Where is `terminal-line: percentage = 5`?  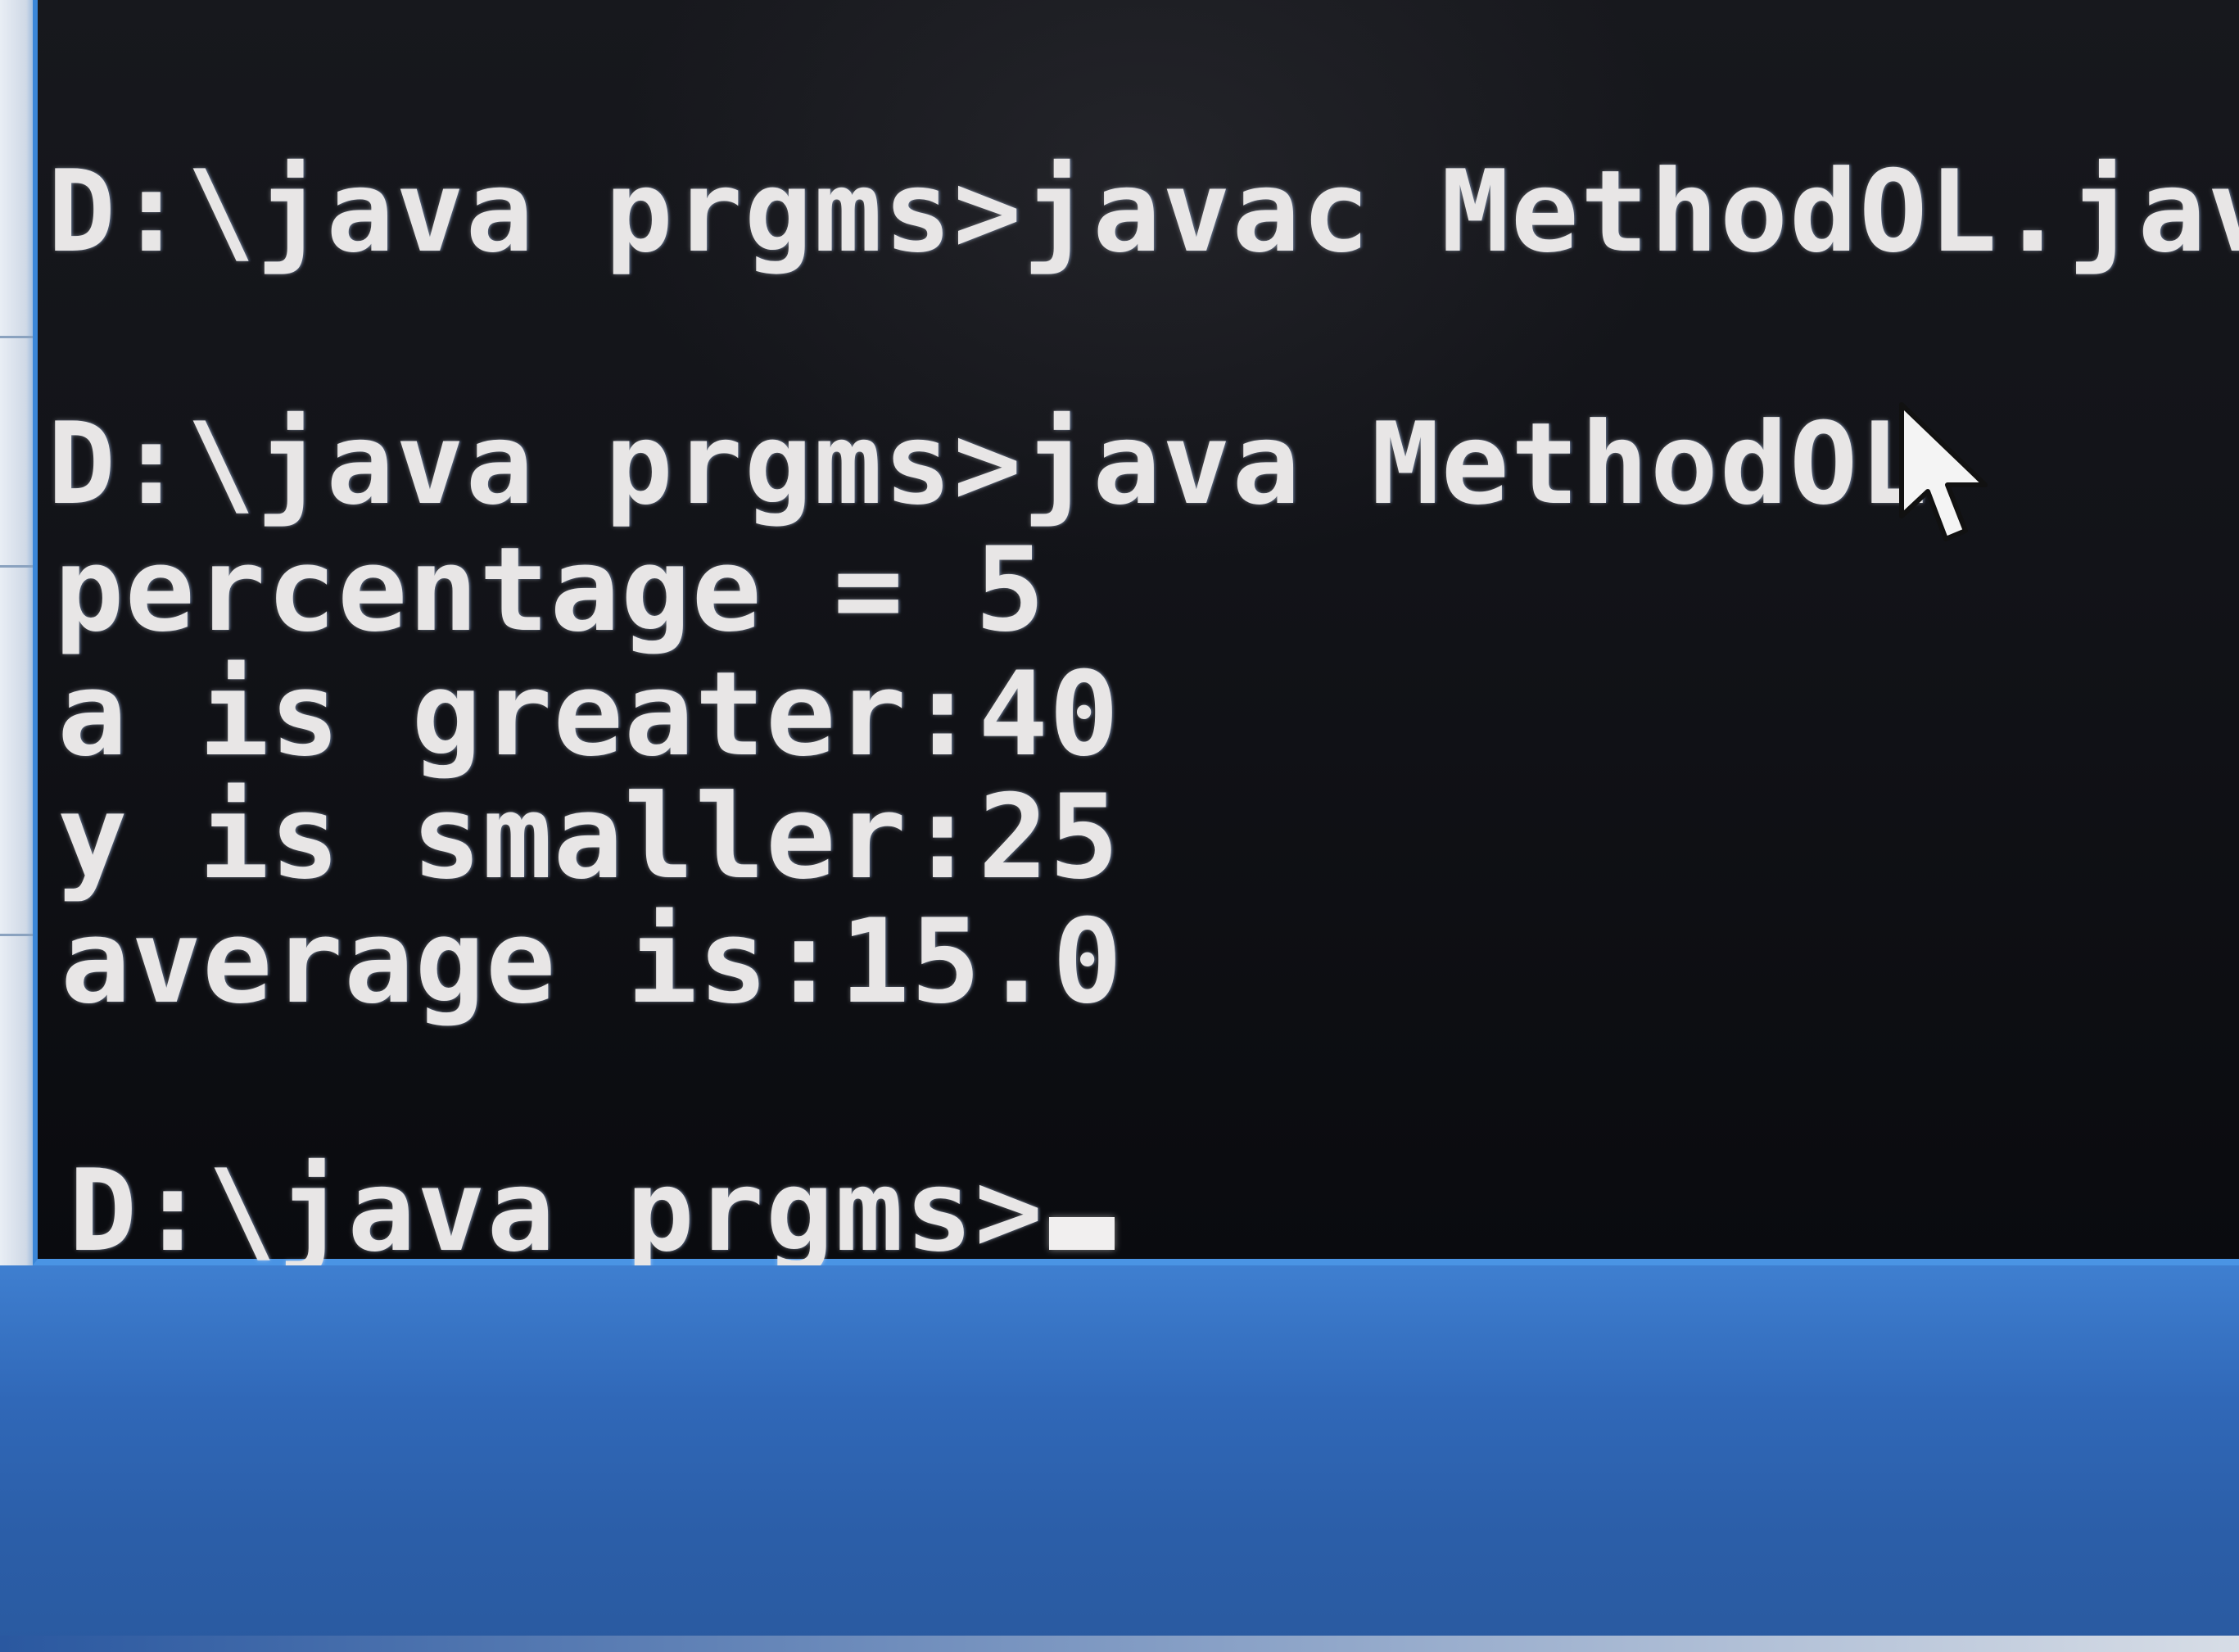
terminal-line: percentage = 5 is located at coordinates (550, 590).